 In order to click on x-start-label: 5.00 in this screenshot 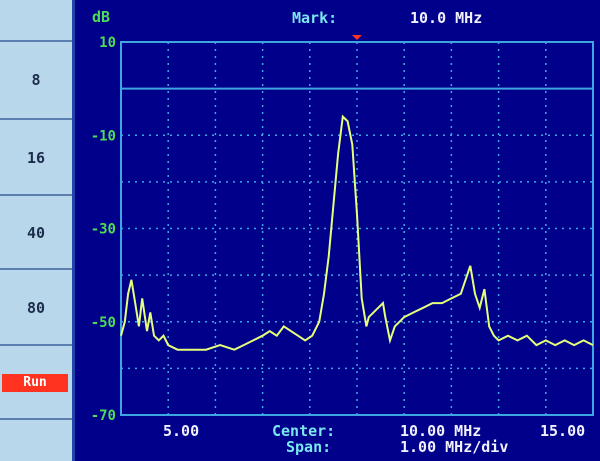, I will do `click(181, 431)`.